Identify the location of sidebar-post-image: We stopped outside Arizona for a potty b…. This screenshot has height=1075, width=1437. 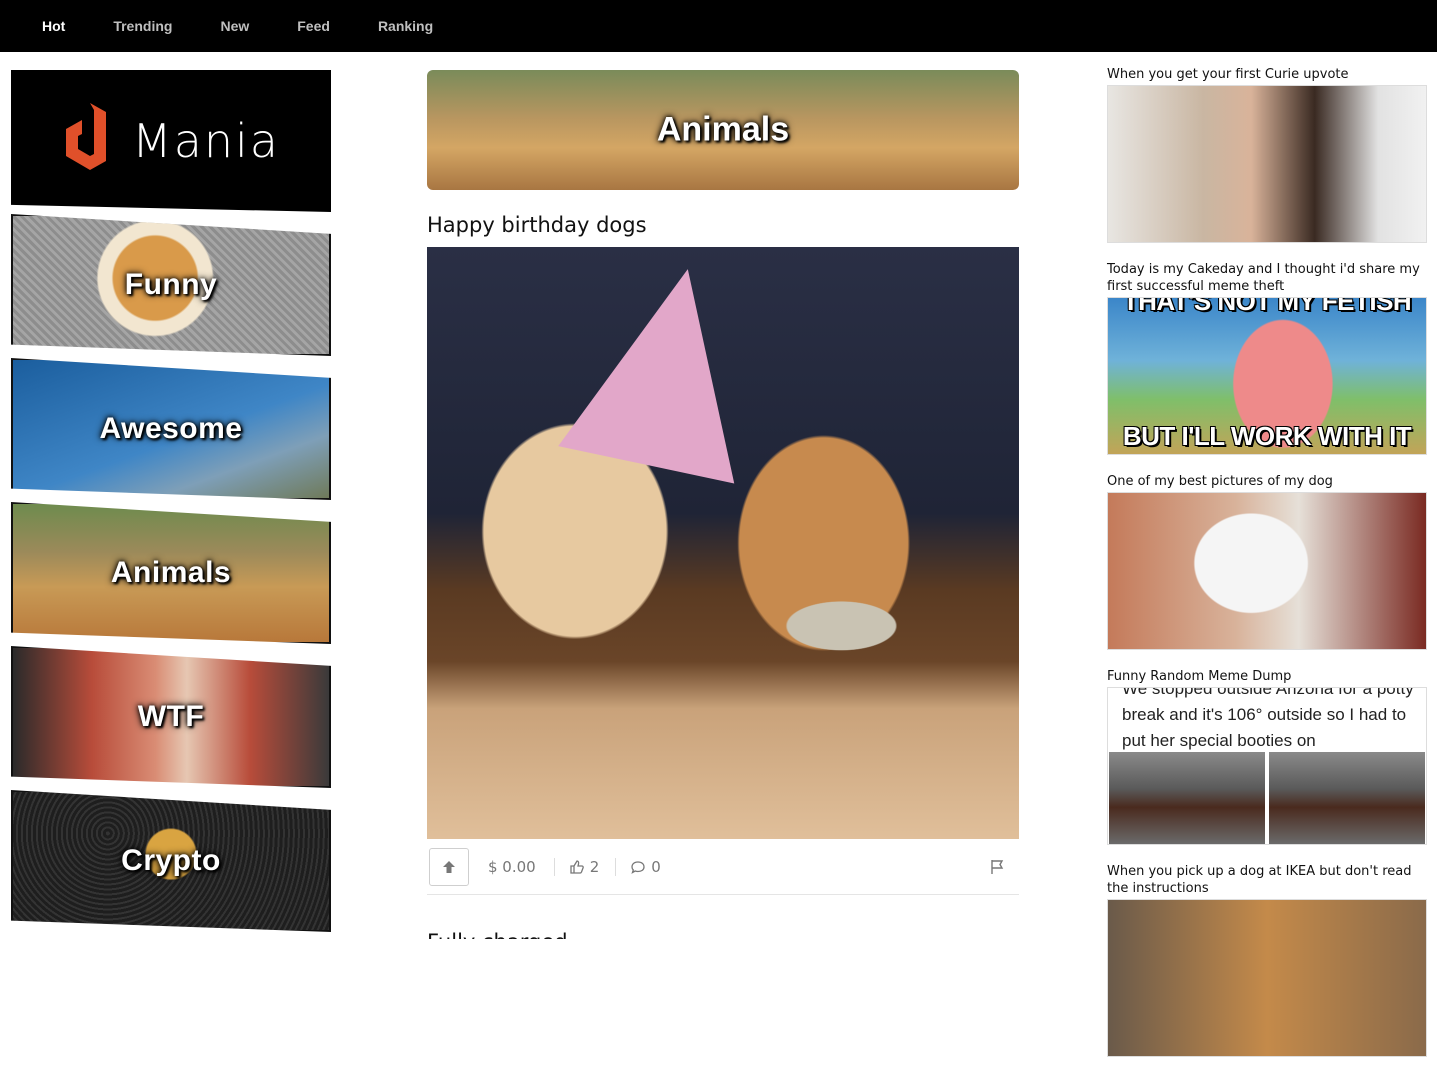
(1267, 766).